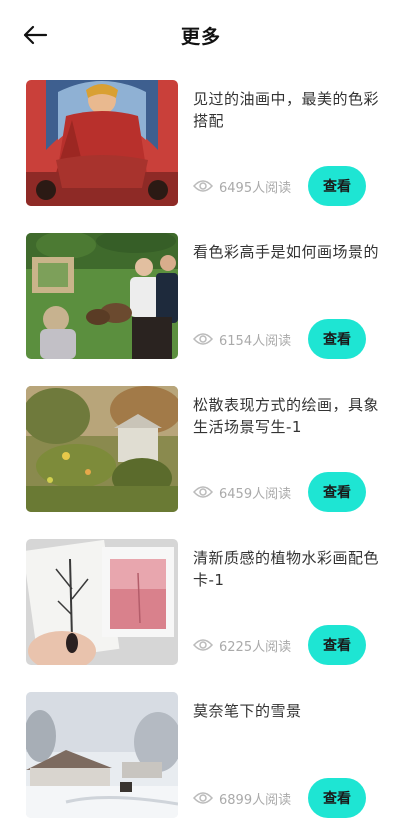 The image size is (402, 822). Describe the element at coordinates (255, 341) in the screenshot. I see `read-count-text: 6154人阅读` at that location.